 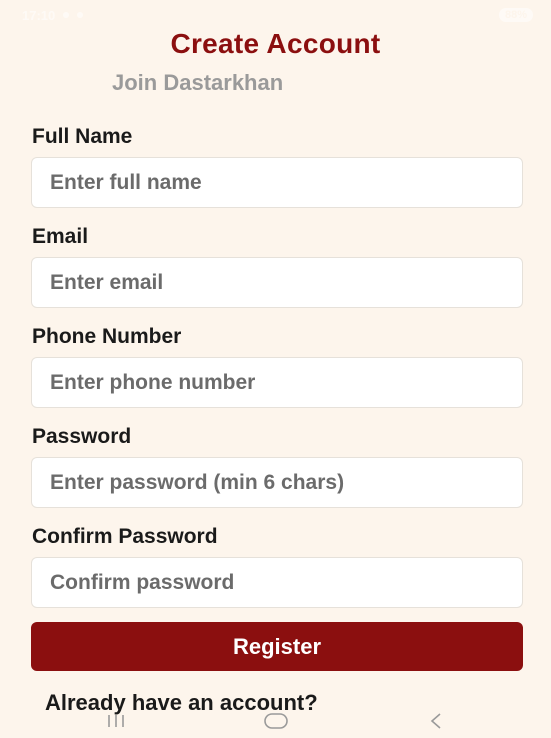 I want to click on register-button: Register, so click(x=277, y=646).